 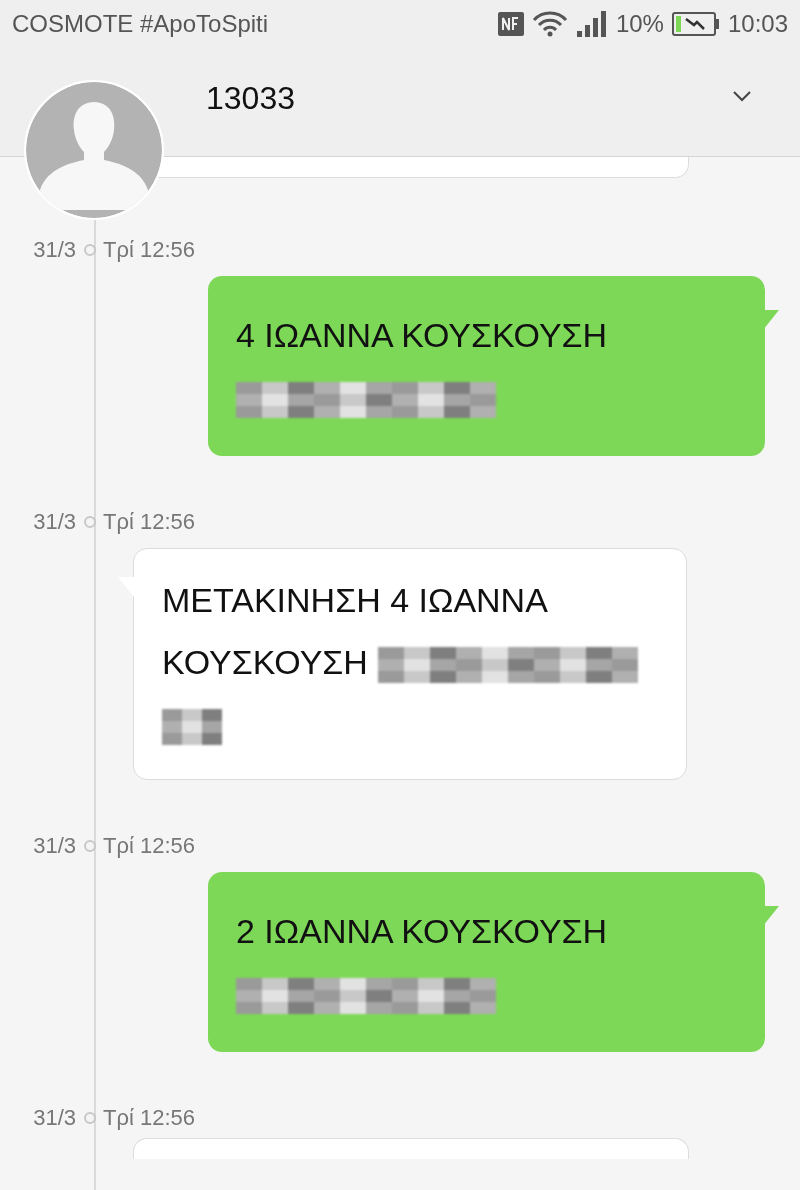 What do you see at coordinates (757, 24) in the screenshot?
I see `clock: 10:03` at bounding box center [757, 24].